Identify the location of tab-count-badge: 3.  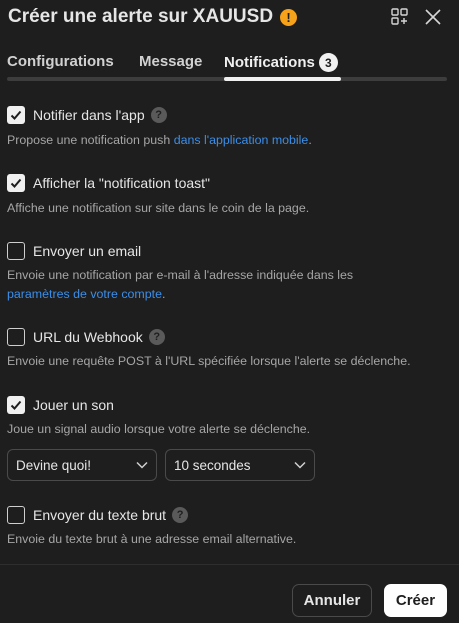
(328, 62).